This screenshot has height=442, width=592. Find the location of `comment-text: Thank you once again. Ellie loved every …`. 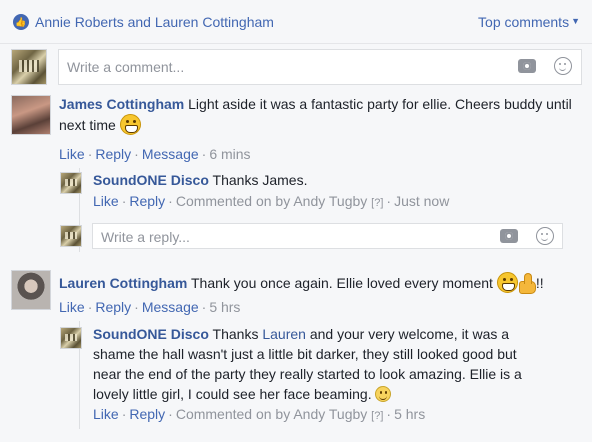

comment-text: Thank you once again. Ellie loved every … is located at coordinates (341, 283).